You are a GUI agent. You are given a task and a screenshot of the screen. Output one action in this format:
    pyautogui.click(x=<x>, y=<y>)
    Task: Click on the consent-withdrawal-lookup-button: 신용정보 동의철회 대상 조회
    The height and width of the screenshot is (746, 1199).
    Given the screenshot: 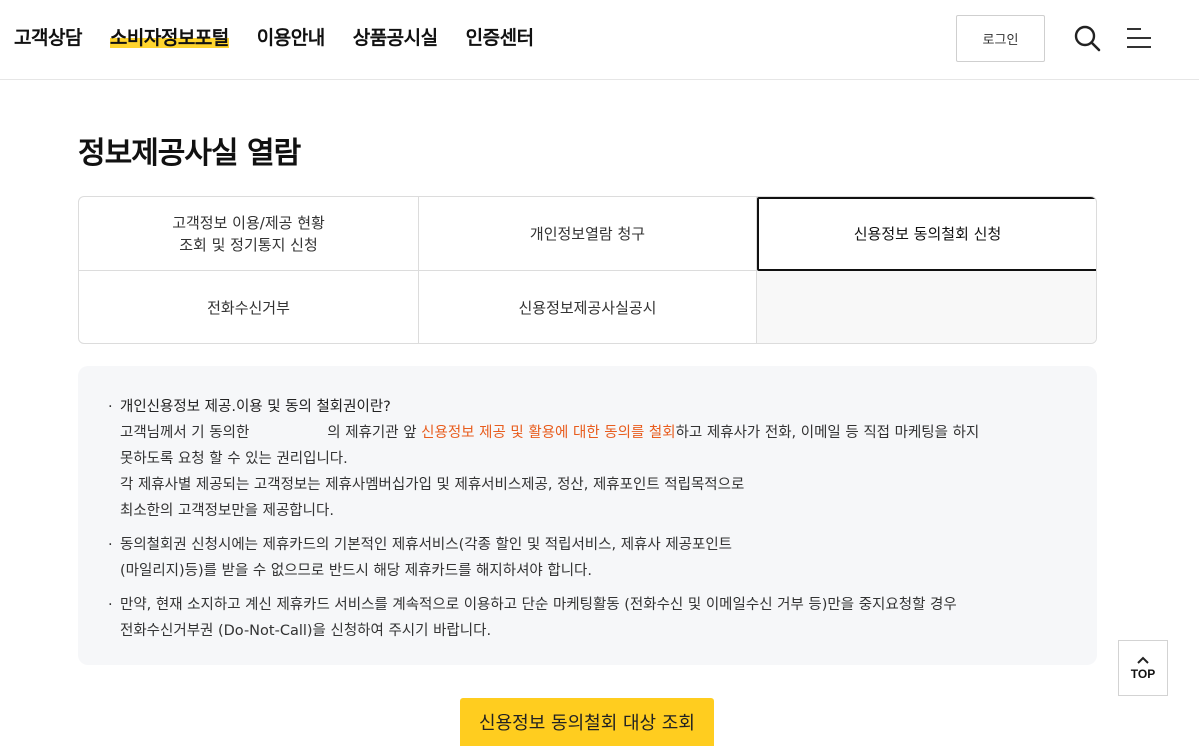 What is the action you would take?
    pyautogui.click(x=587, y=722)
    